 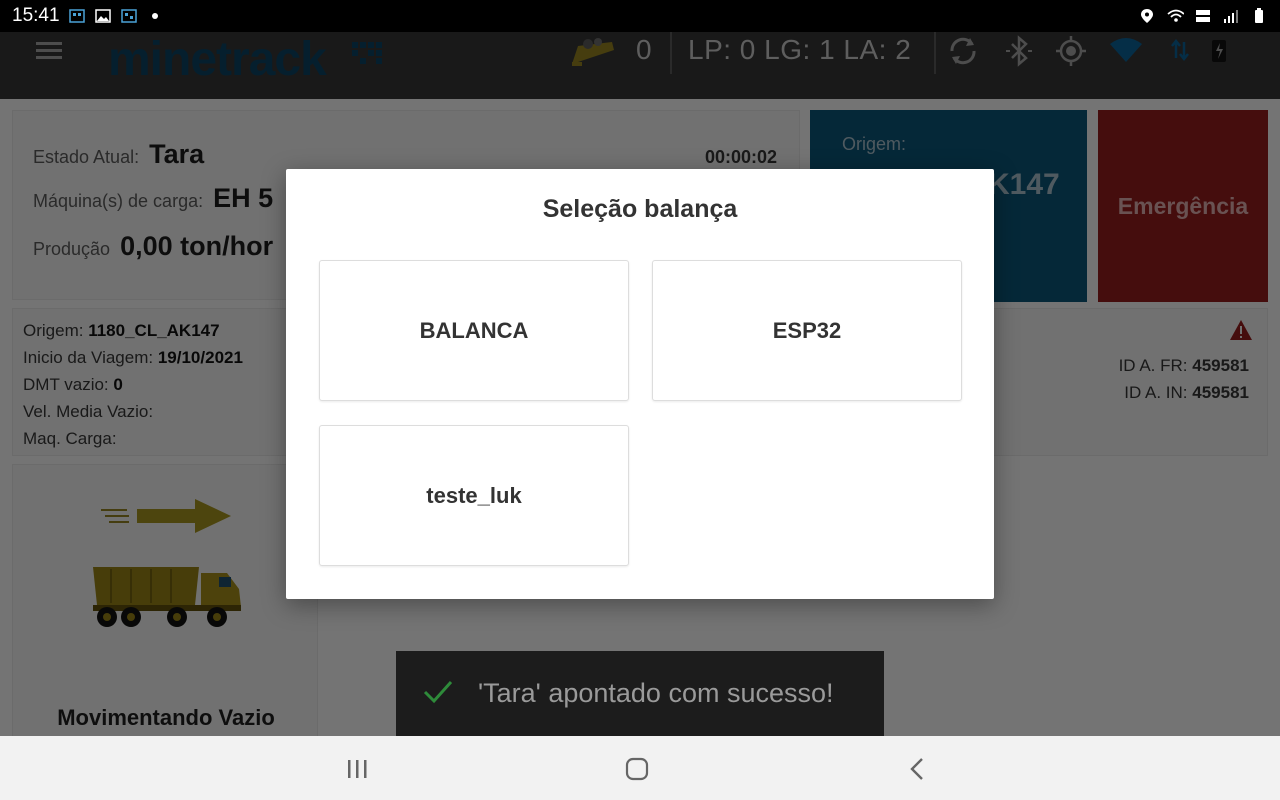 I want to click on scale-option-esp32: ESP32, so click(x=807, y=330).